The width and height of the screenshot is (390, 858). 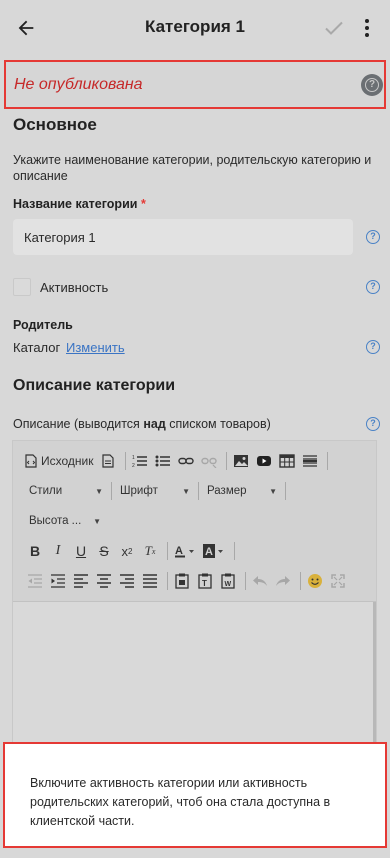 I want to click on size-dropdown-label: Размер, so click(x=227, y=491).